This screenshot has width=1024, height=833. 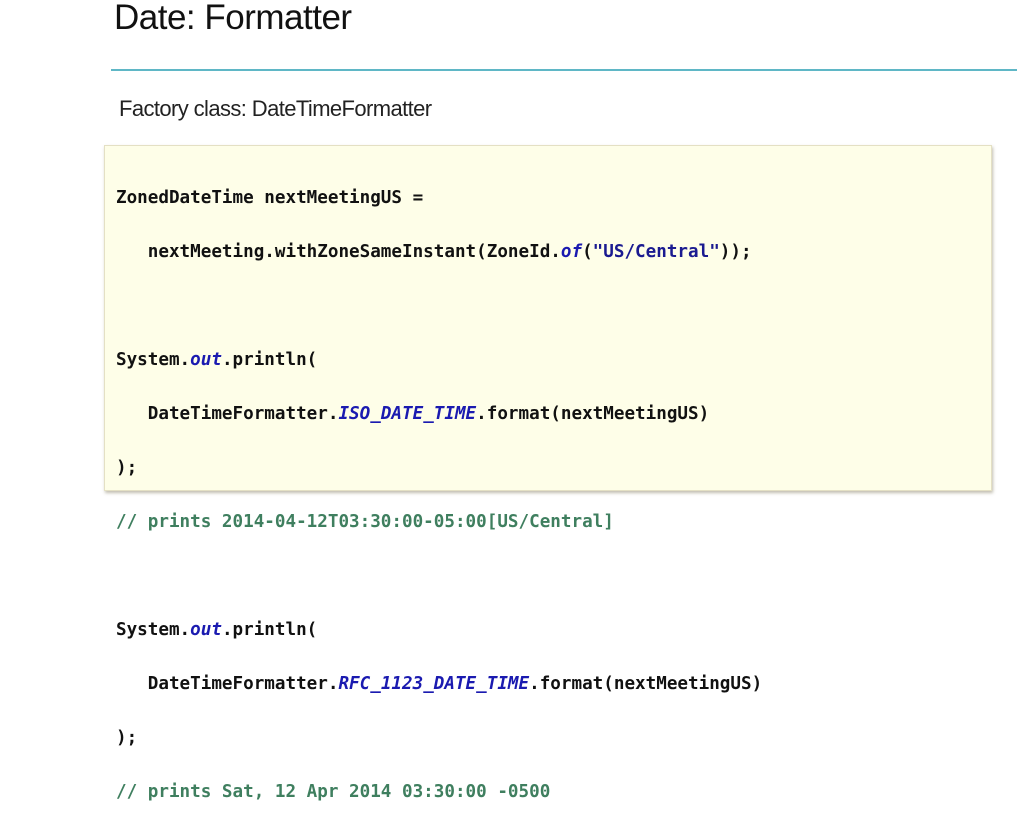 What do you see at coordinates (270, 198) in the screenshot?
I see `code-text: ZonedDateTime nextMeetingUS =` at bounding box center [270, 198].